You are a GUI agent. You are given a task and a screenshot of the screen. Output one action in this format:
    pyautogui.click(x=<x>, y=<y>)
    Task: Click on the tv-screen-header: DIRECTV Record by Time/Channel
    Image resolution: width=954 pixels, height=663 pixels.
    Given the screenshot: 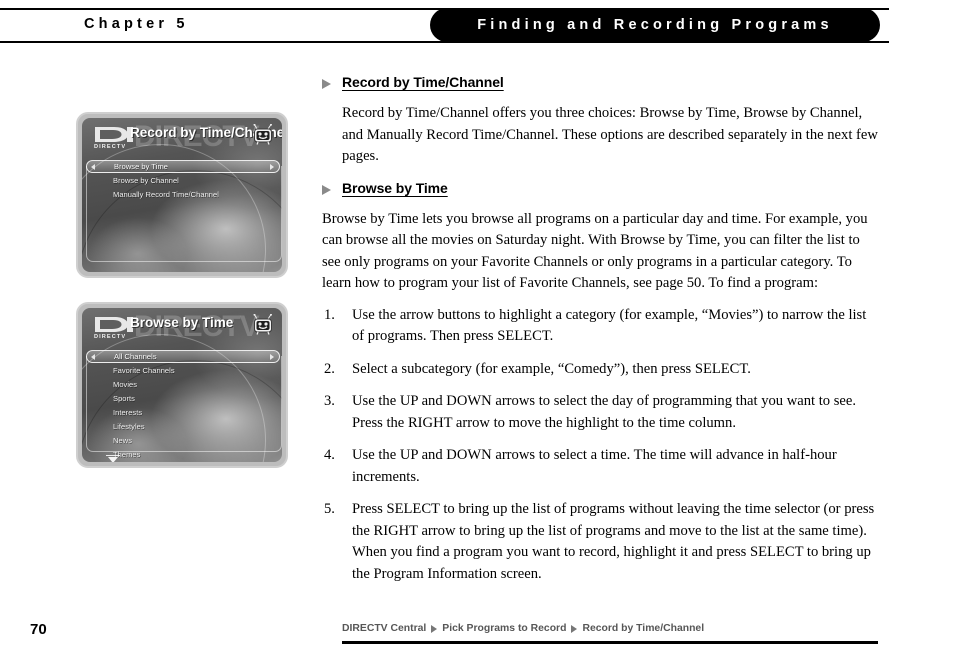 What is the action you would take?
    pyautogui.click(x=182, y=139)
    